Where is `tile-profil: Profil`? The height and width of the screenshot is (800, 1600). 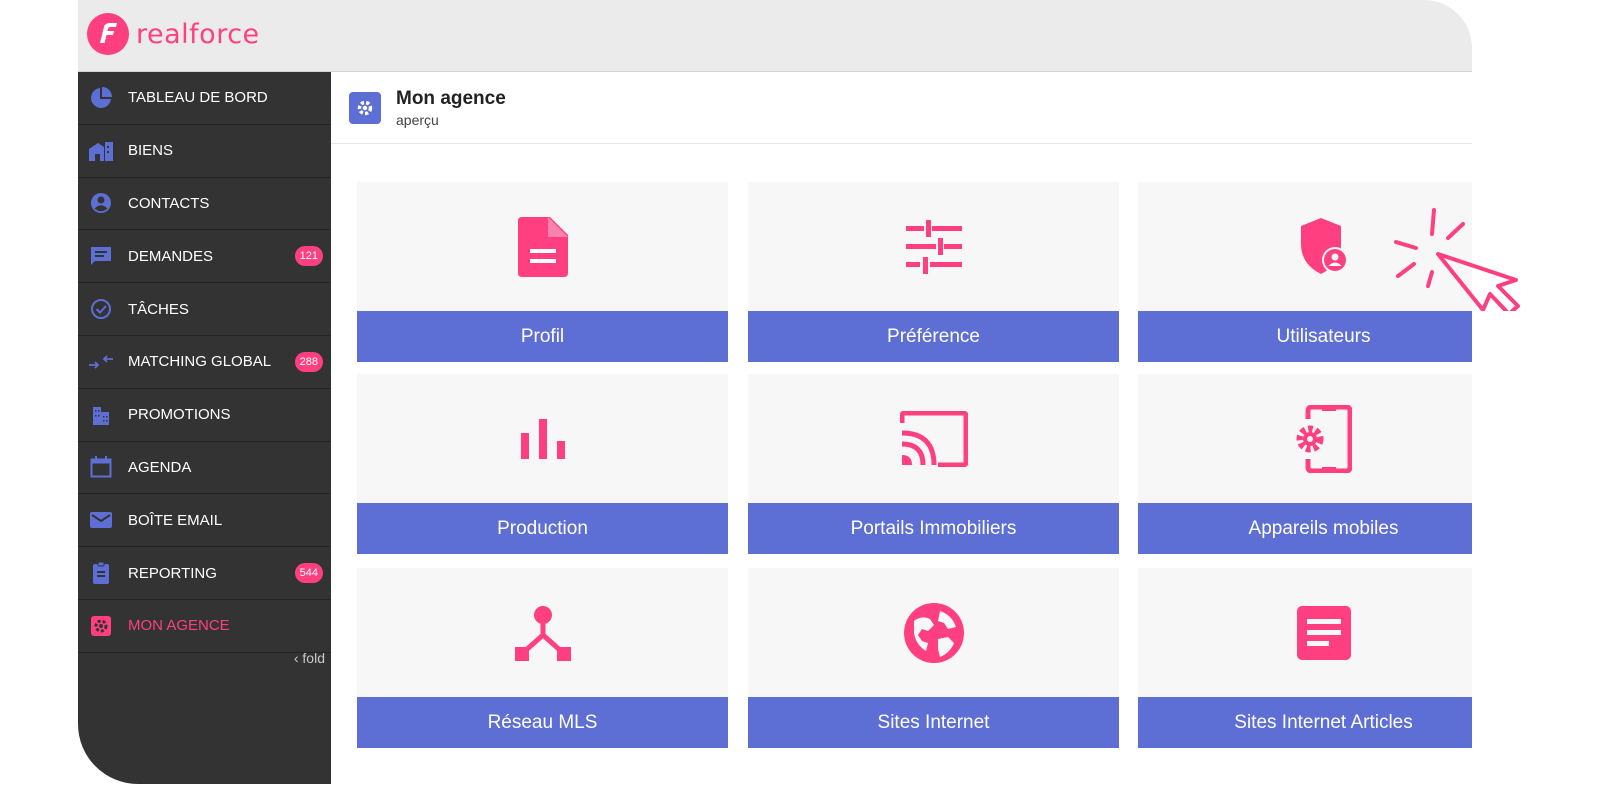 tile-profil: Profil is located at coordinates (542, 272).